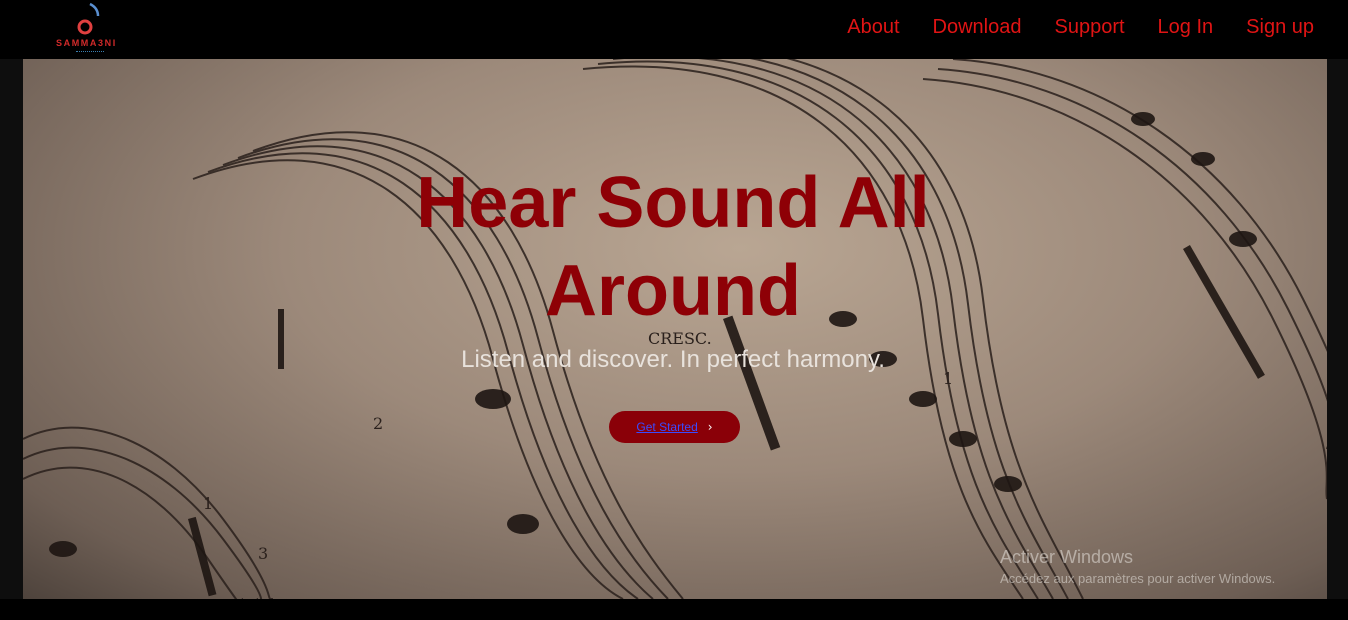  Describe the element at coordinates (1186, 27) in the screenshot. I see `nav-login: Log In` at that location.